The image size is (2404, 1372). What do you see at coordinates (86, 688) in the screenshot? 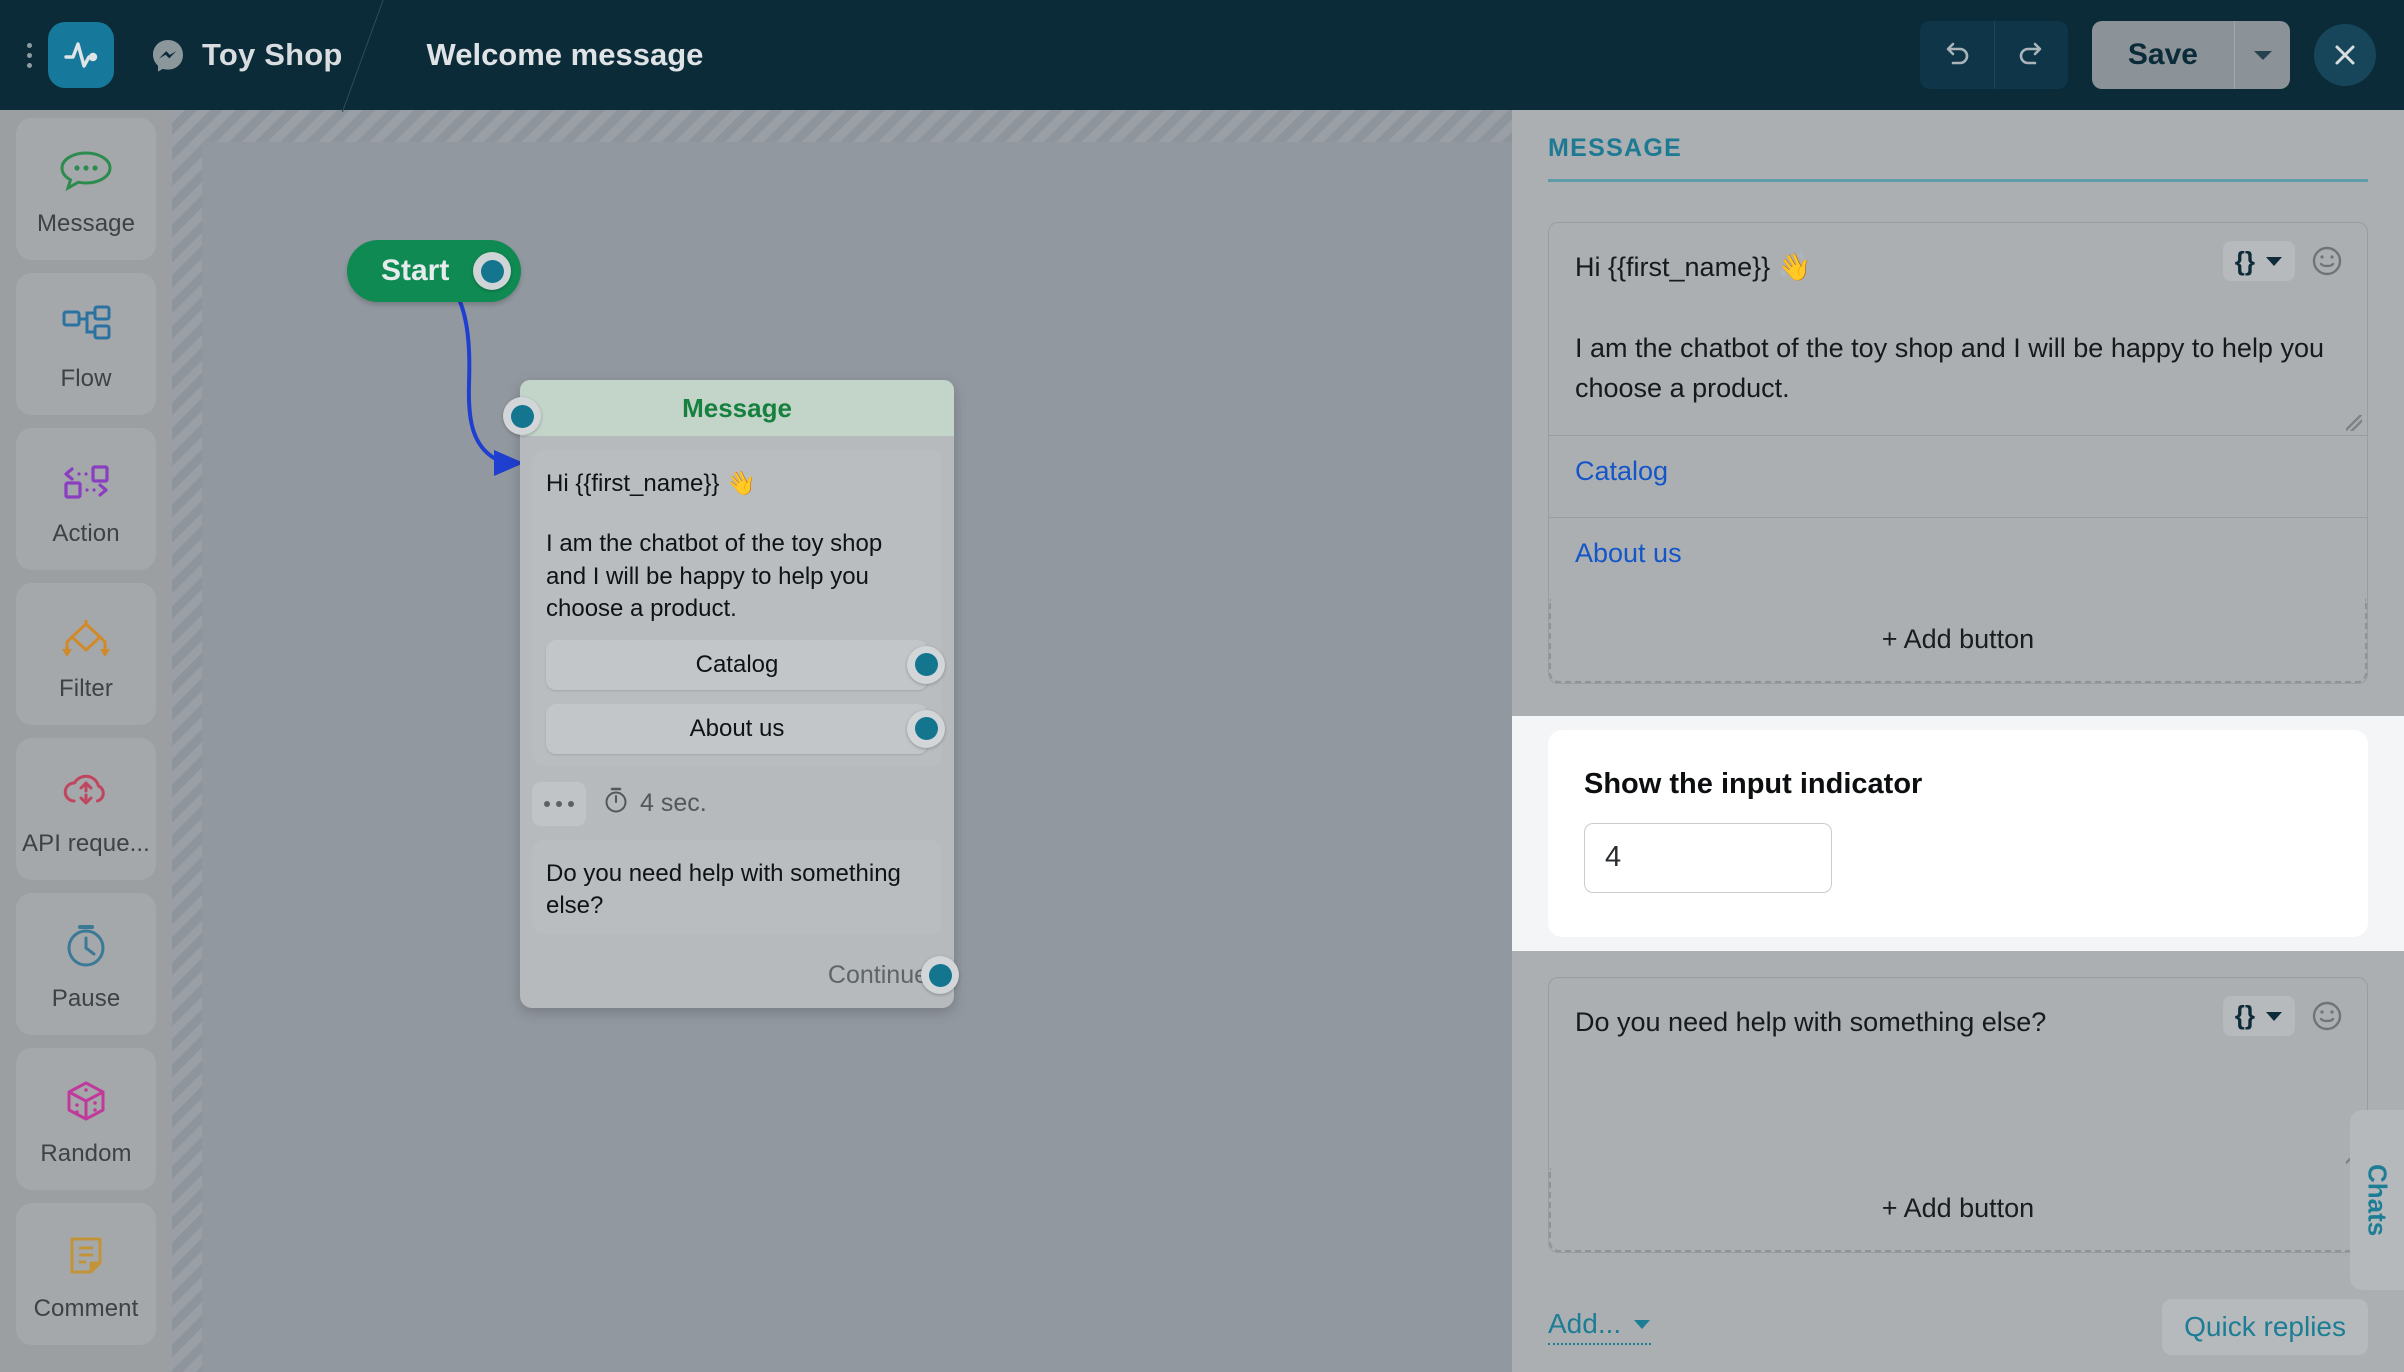
I see `sidebar-item-label: Filter` at bounding box center [86, 688].